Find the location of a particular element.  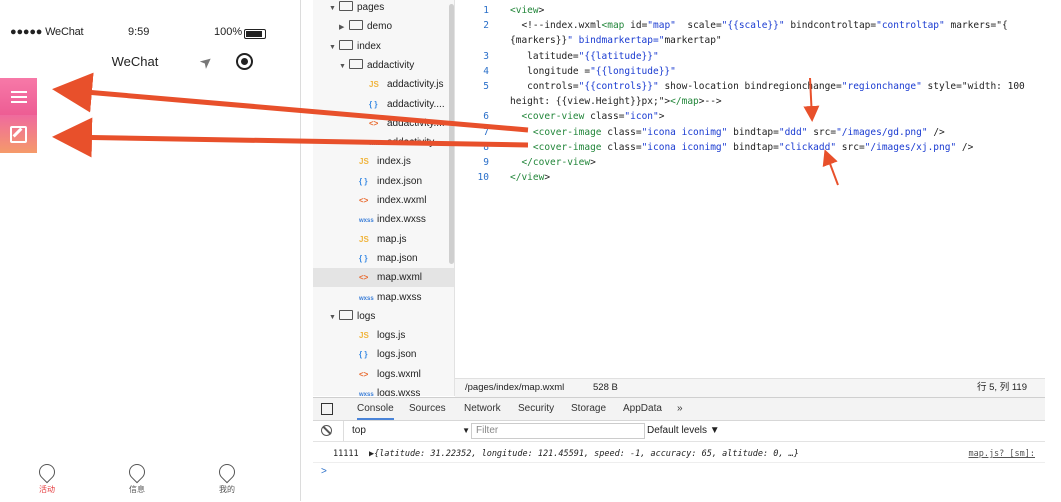

edit-icon is located at coordinates (18, 134).